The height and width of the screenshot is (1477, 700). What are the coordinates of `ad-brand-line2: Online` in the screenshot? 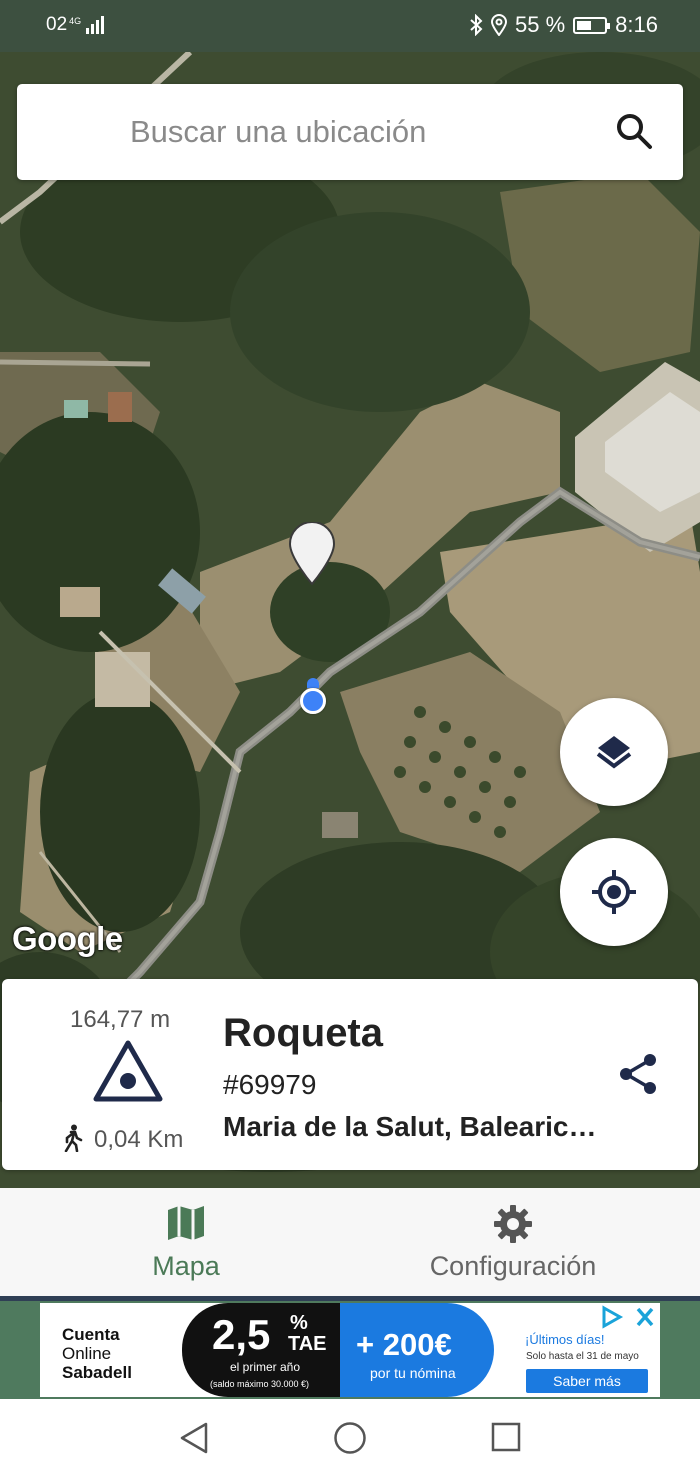 It's located at (87, 1353).